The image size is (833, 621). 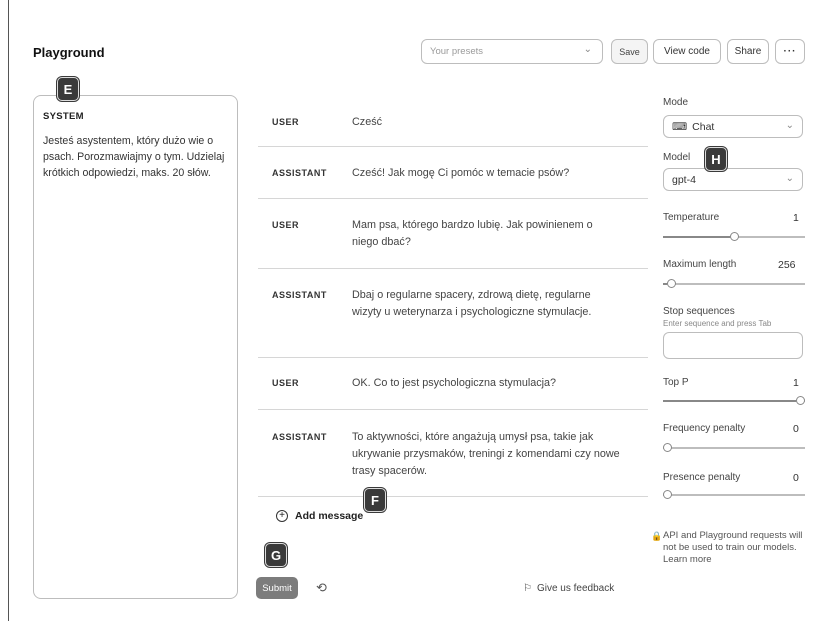 What do you see at coordinates (277, 588) in the screenshot?
I see `submit-button: Submit` at bounding box center [277, 588].